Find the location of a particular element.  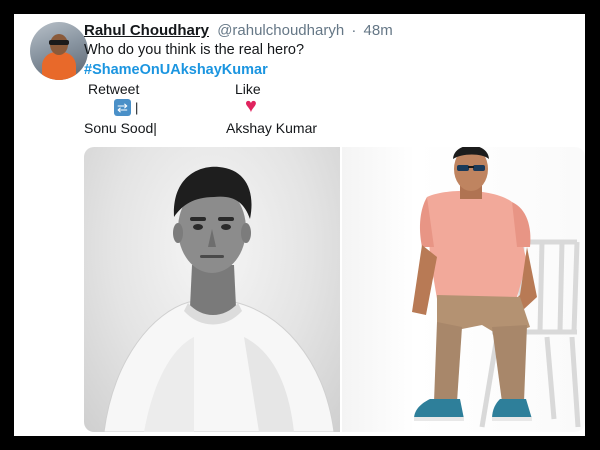

tweet-header: Rahul Choudhary @rahulchoudharyh · 48m is located at coordinates (238, 30).